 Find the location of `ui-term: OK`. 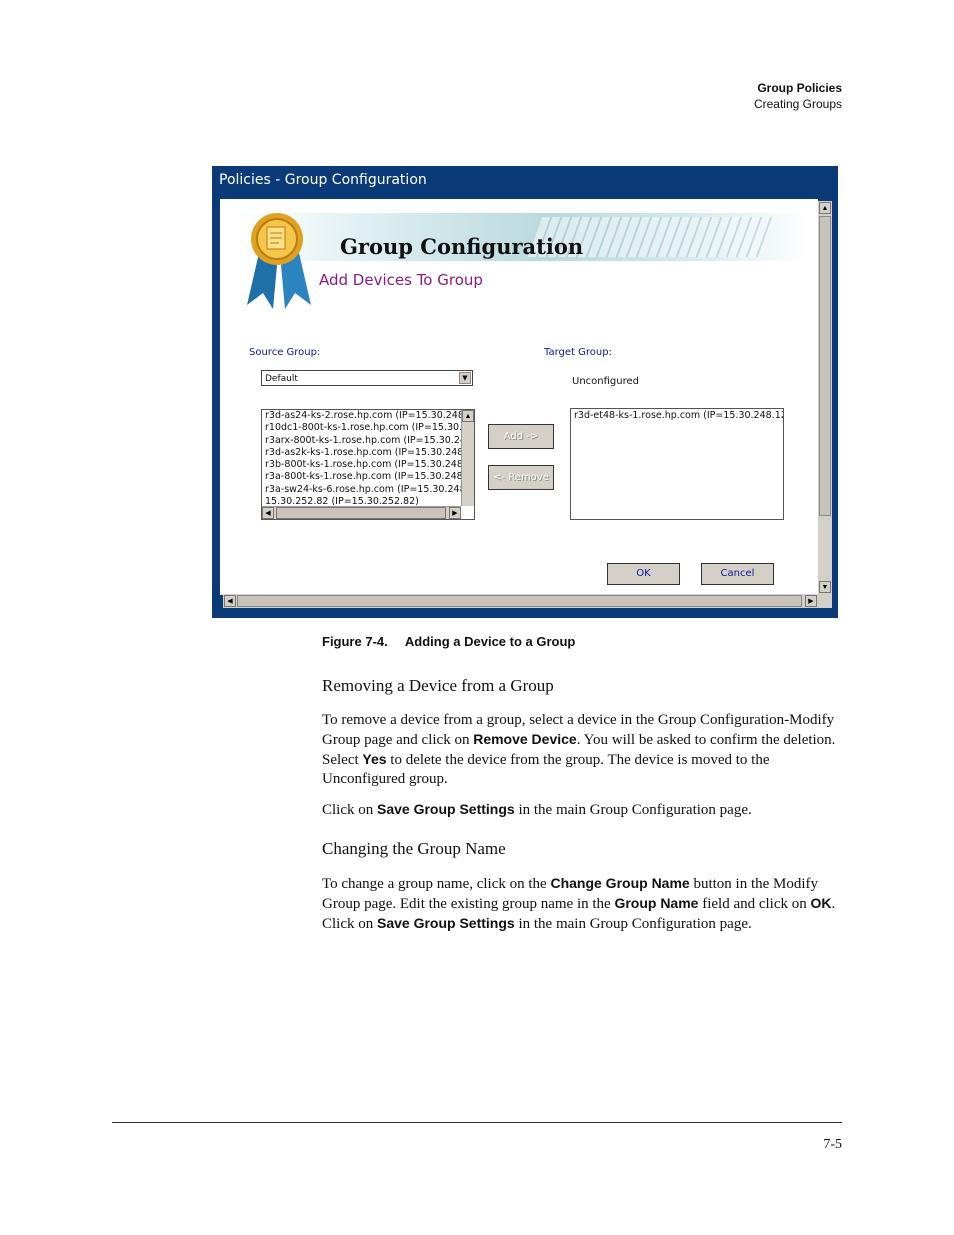

ui-term: OK is located at coordinates (821, 903).